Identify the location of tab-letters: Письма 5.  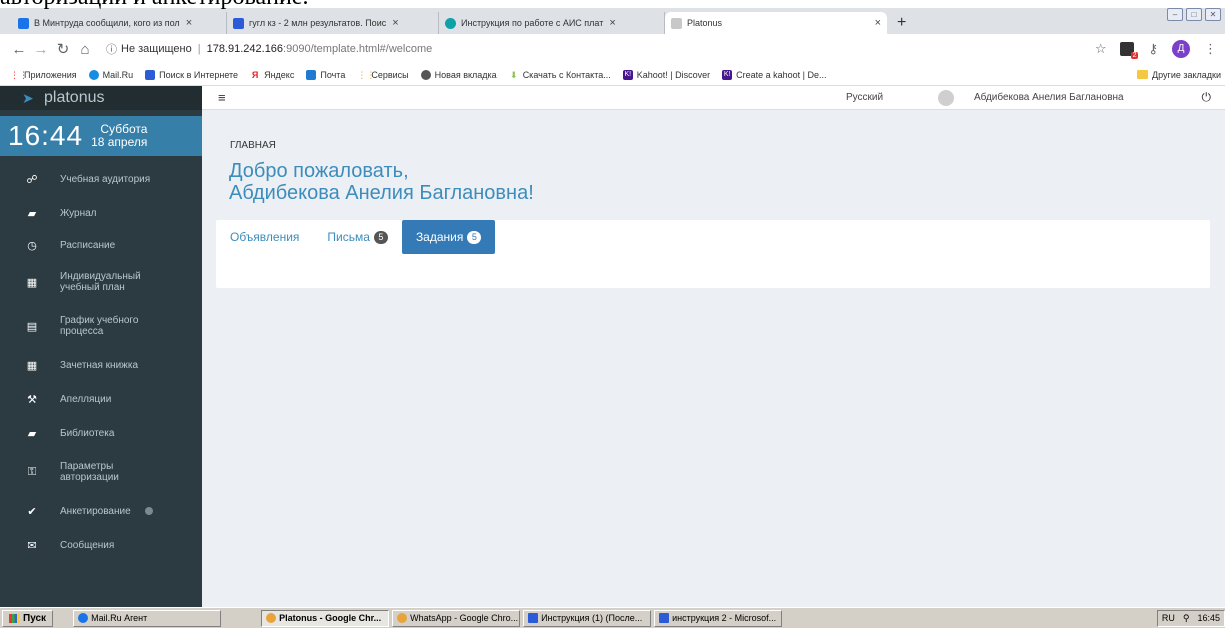
(357, 237).